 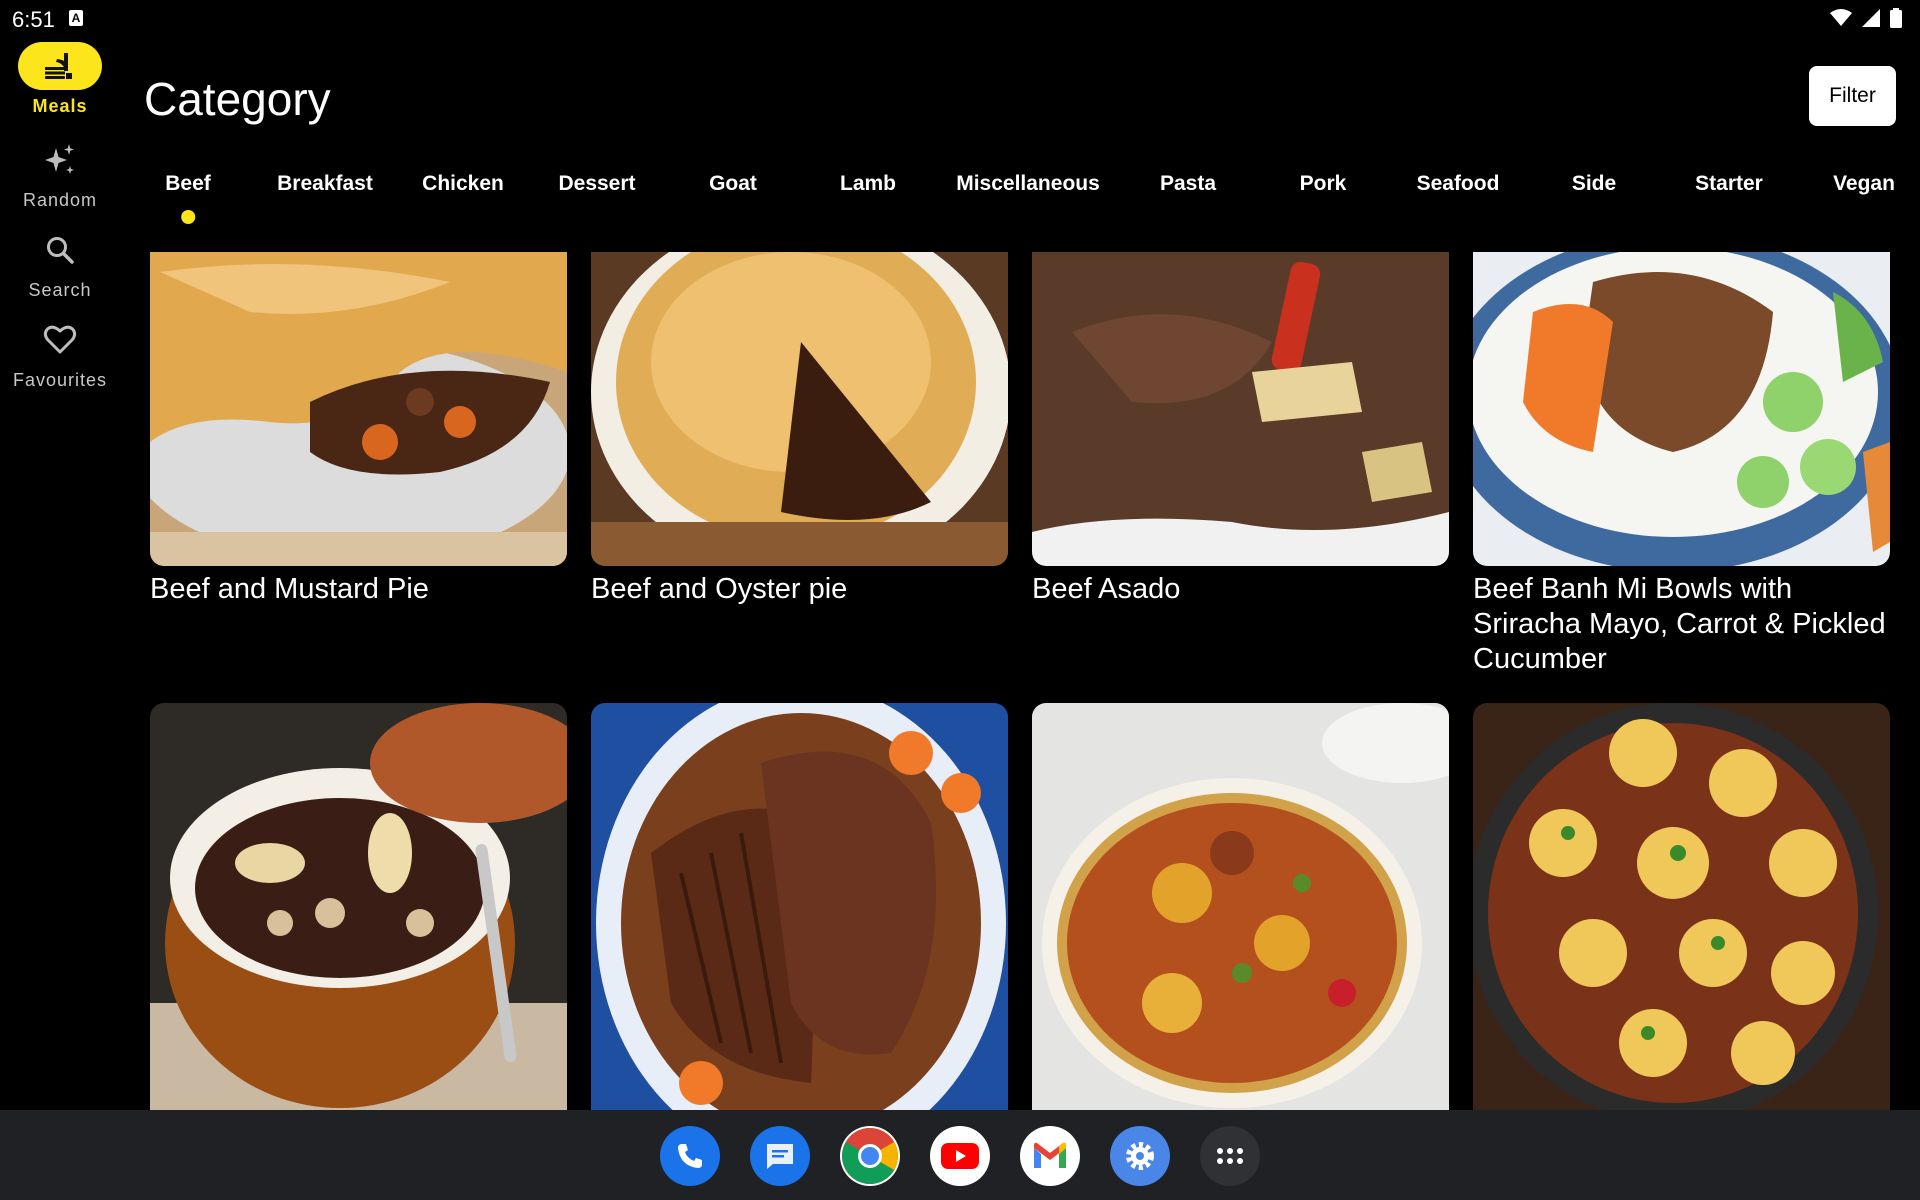 What do you see at coordinates (868, 183) in the screenshot?
I see `tab-label: Lamb` at bounding box center [868, 183].